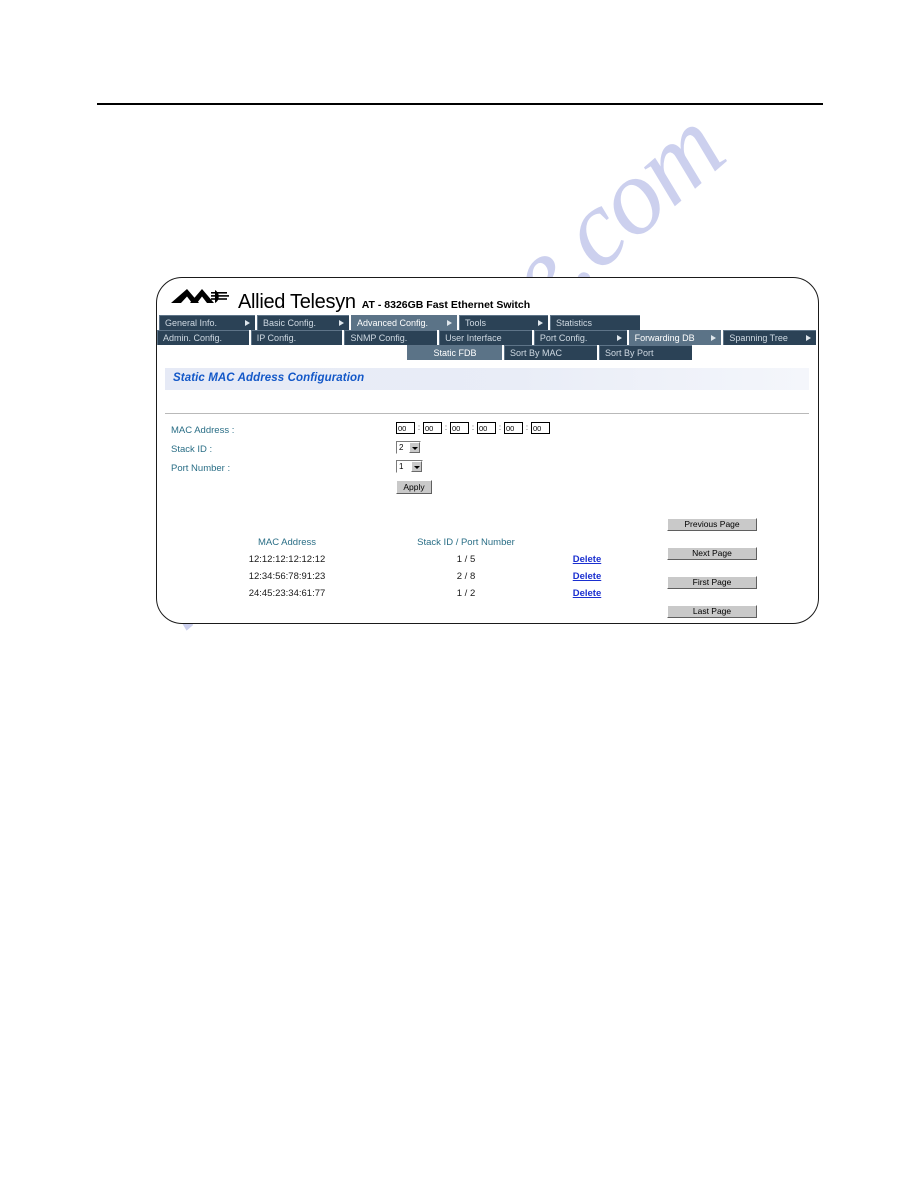 This screenshot has height=1188, width=918. I want to click on port-number-label: Port Number :, so click(201, 468).